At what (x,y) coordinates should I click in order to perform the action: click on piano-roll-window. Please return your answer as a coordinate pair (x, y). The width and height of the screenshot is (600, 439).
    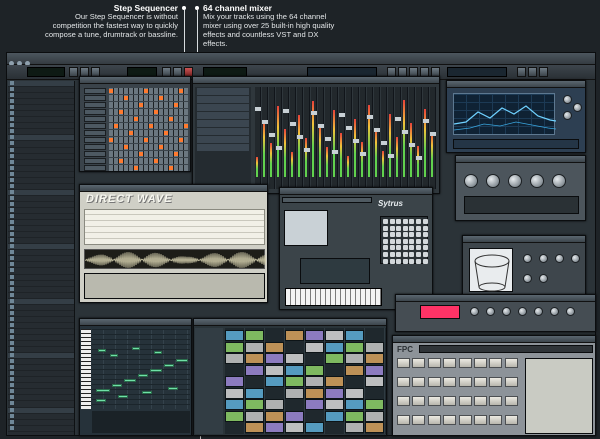
    Looking at the image, I should click on (135, 377).